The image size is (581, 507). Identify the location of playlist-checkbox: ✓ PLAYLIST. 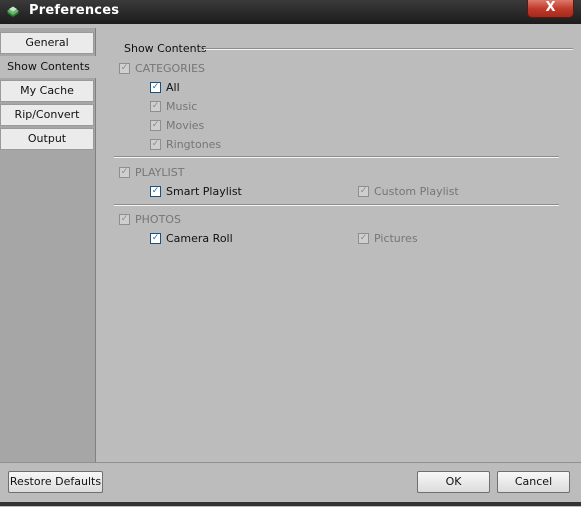
(151, 172).